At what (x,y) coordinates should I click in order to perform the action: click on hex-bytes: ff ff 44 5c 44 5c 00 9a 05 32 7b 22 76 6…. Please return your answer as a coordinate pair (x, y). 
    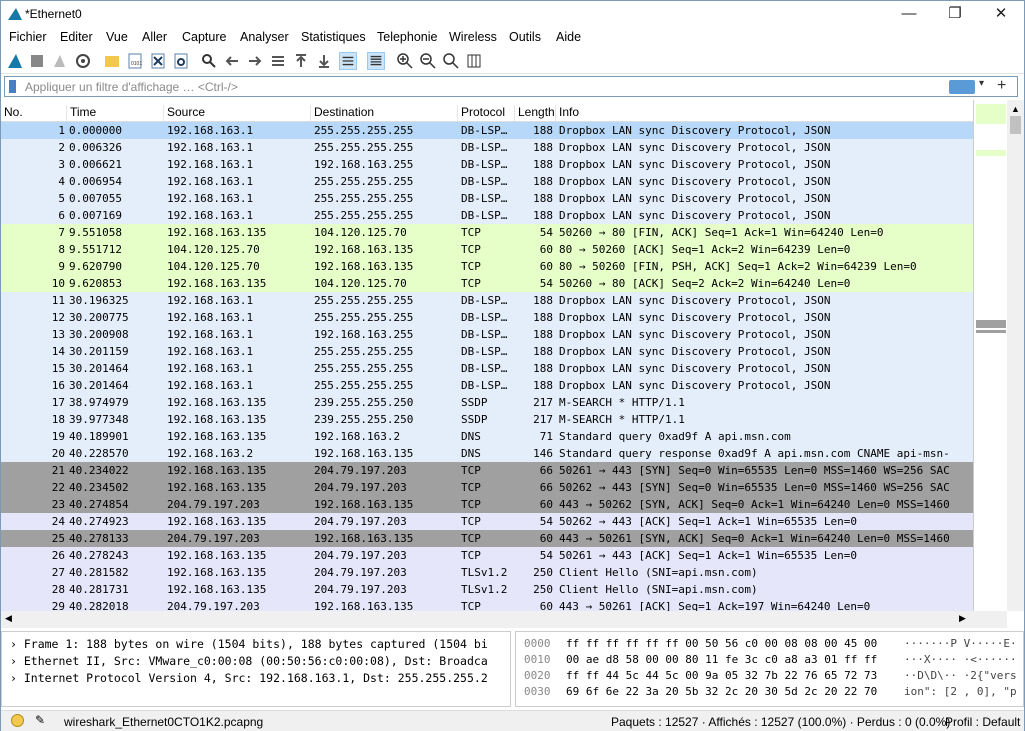
    Looking at the image, I should click on (721, 675).